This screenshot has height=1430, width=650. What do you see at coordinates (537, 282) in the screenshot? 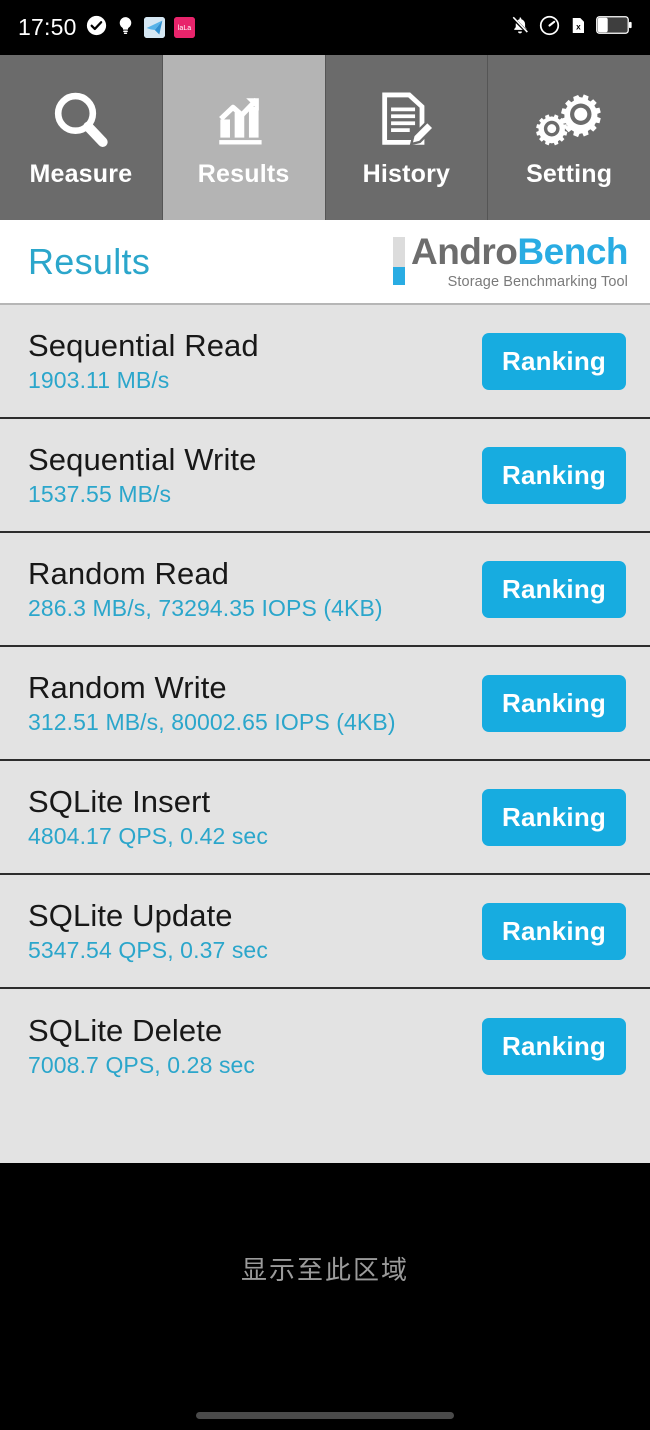
I see `logo-tagline: Storage Benchmarking Tool` at bounding box center [537, 282].